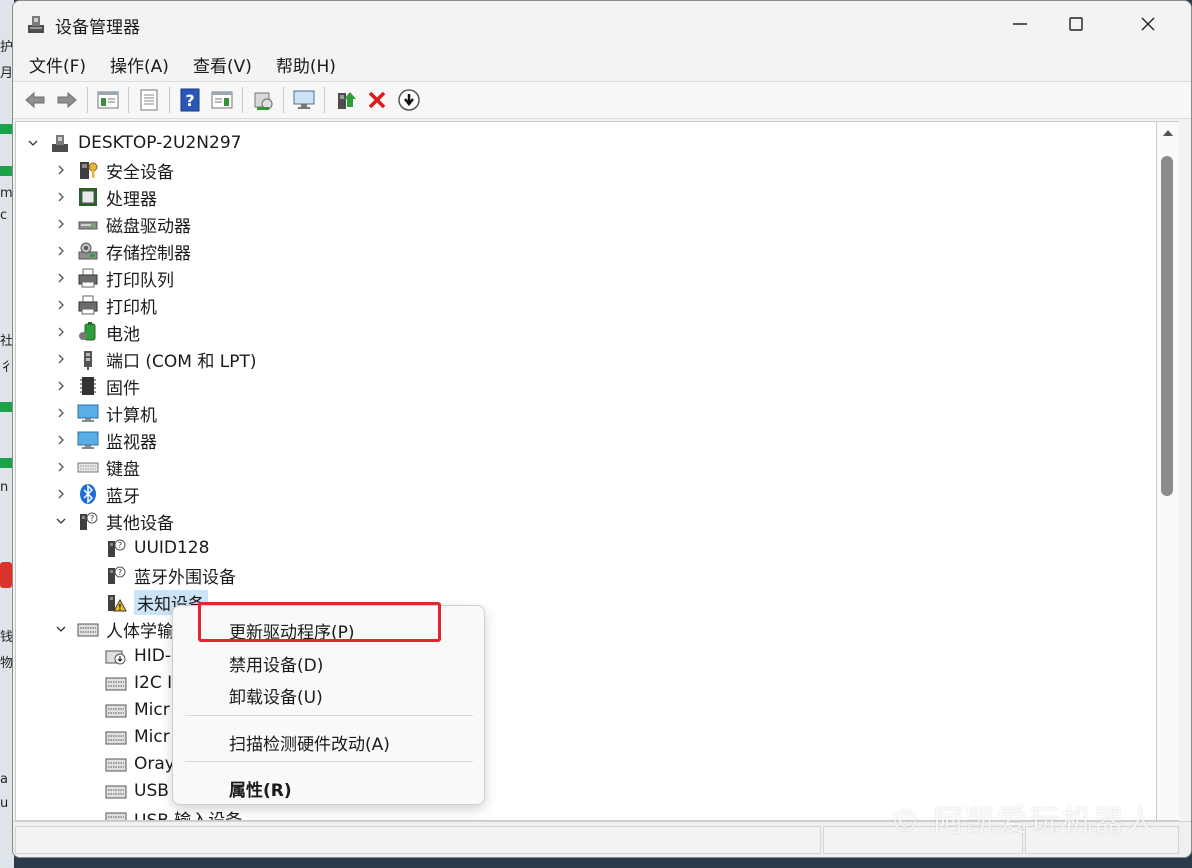 The image size is (1192, 868). I want to click on monitor-network-icon, so click(304, 99).